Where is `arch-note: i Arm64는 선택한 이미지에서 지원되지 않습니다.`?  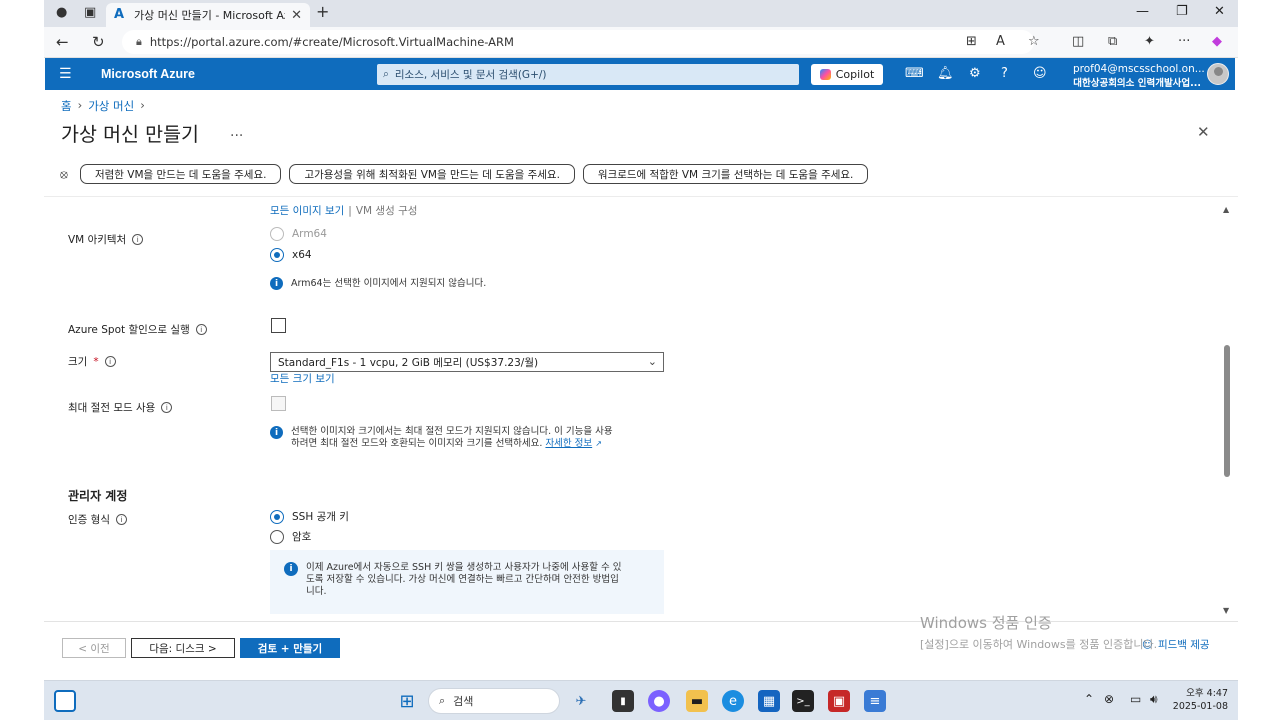 arch-note: i Arm64는 선택한 이미지에서 지원되지 않습니다. is located at coordinates (378, 283).